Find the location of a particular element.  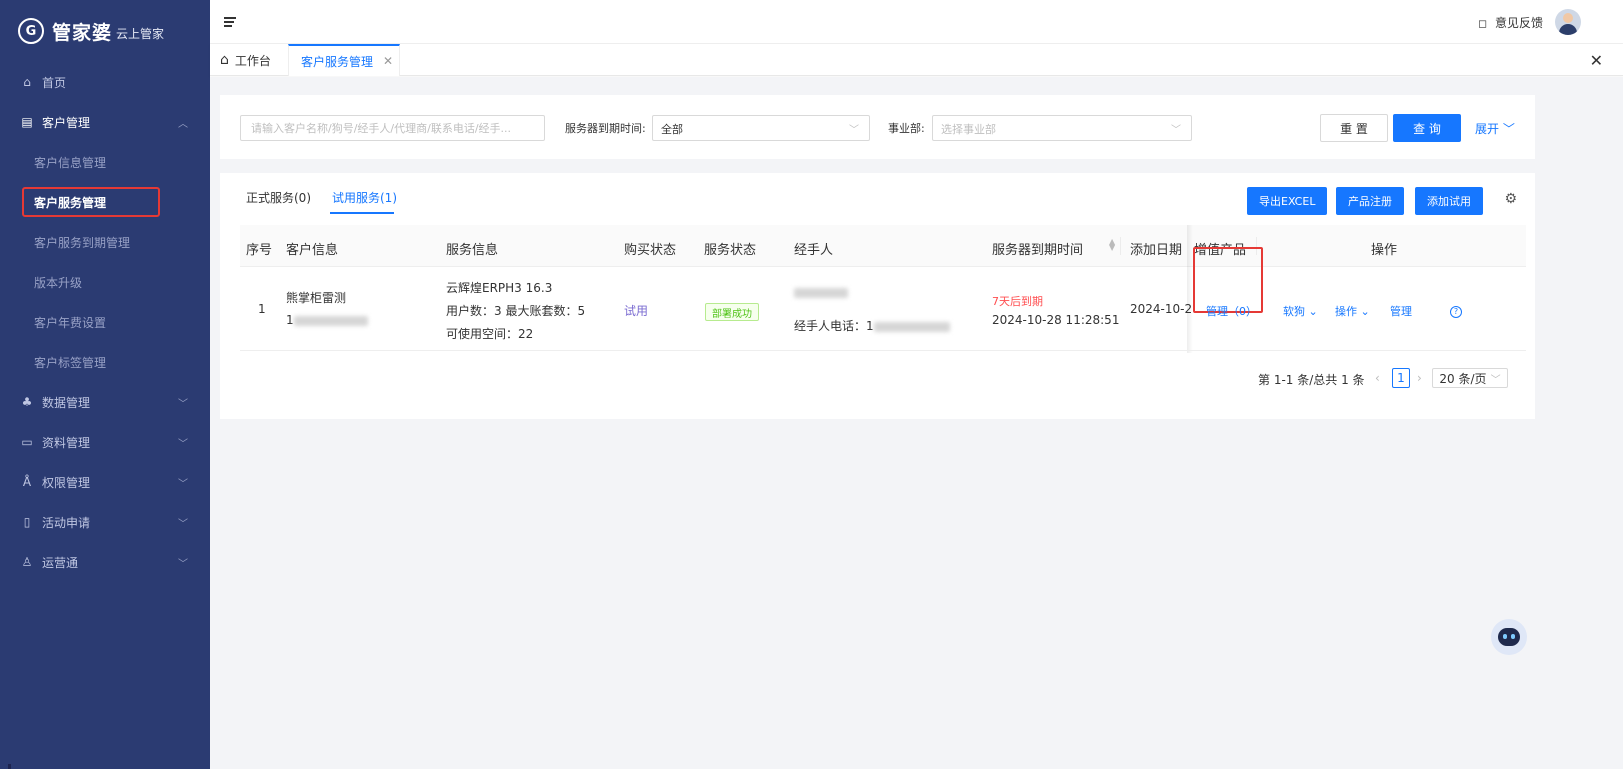

sidebar-subitem-label: 客户服务到期管理 is located at coordinates (82, 242).